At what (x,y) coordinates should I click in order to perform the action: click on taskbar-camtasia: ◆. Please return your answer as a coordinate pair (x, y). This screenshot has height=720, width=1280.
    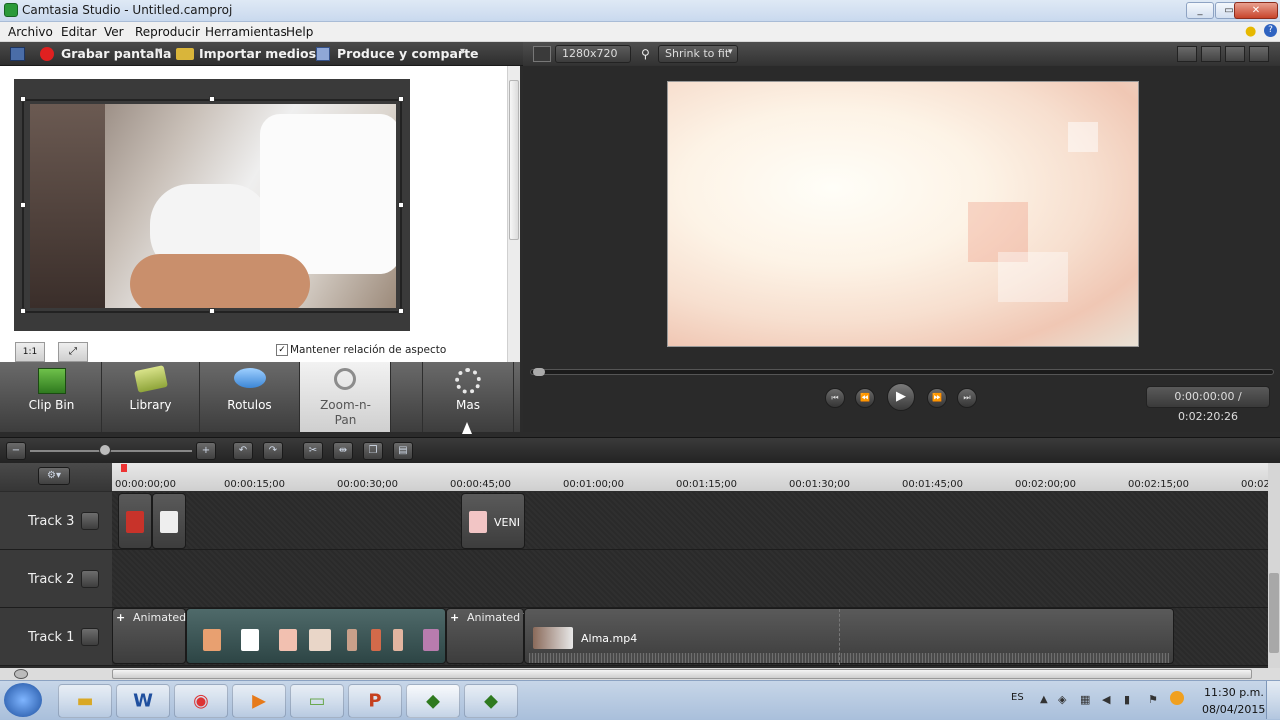
    Looking at the image, I should click on (433, 701).